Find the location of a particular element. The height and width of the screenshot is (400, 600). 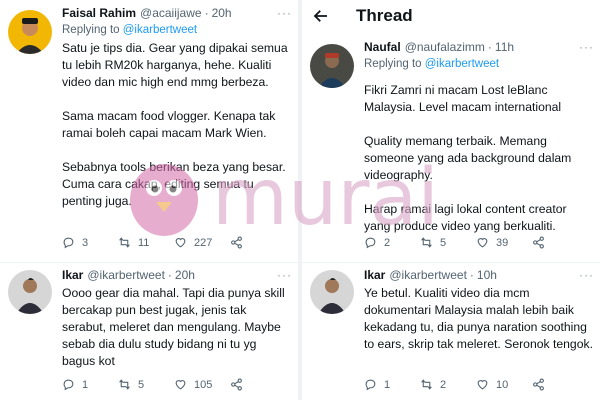

tweet-header: Naufal @naufalazimm · 11h is located at coordinates (479, 47).